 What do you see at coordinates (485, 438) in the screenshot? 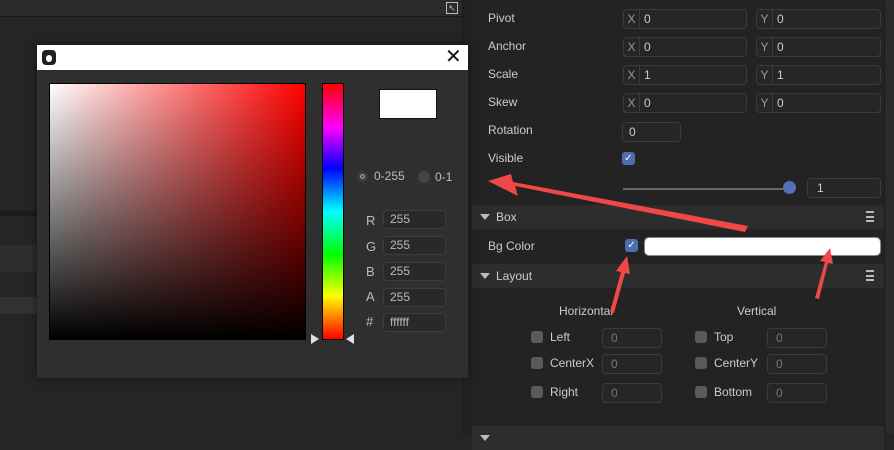
I see `collapse-triangle-icon` at bounding box center [485, 438].